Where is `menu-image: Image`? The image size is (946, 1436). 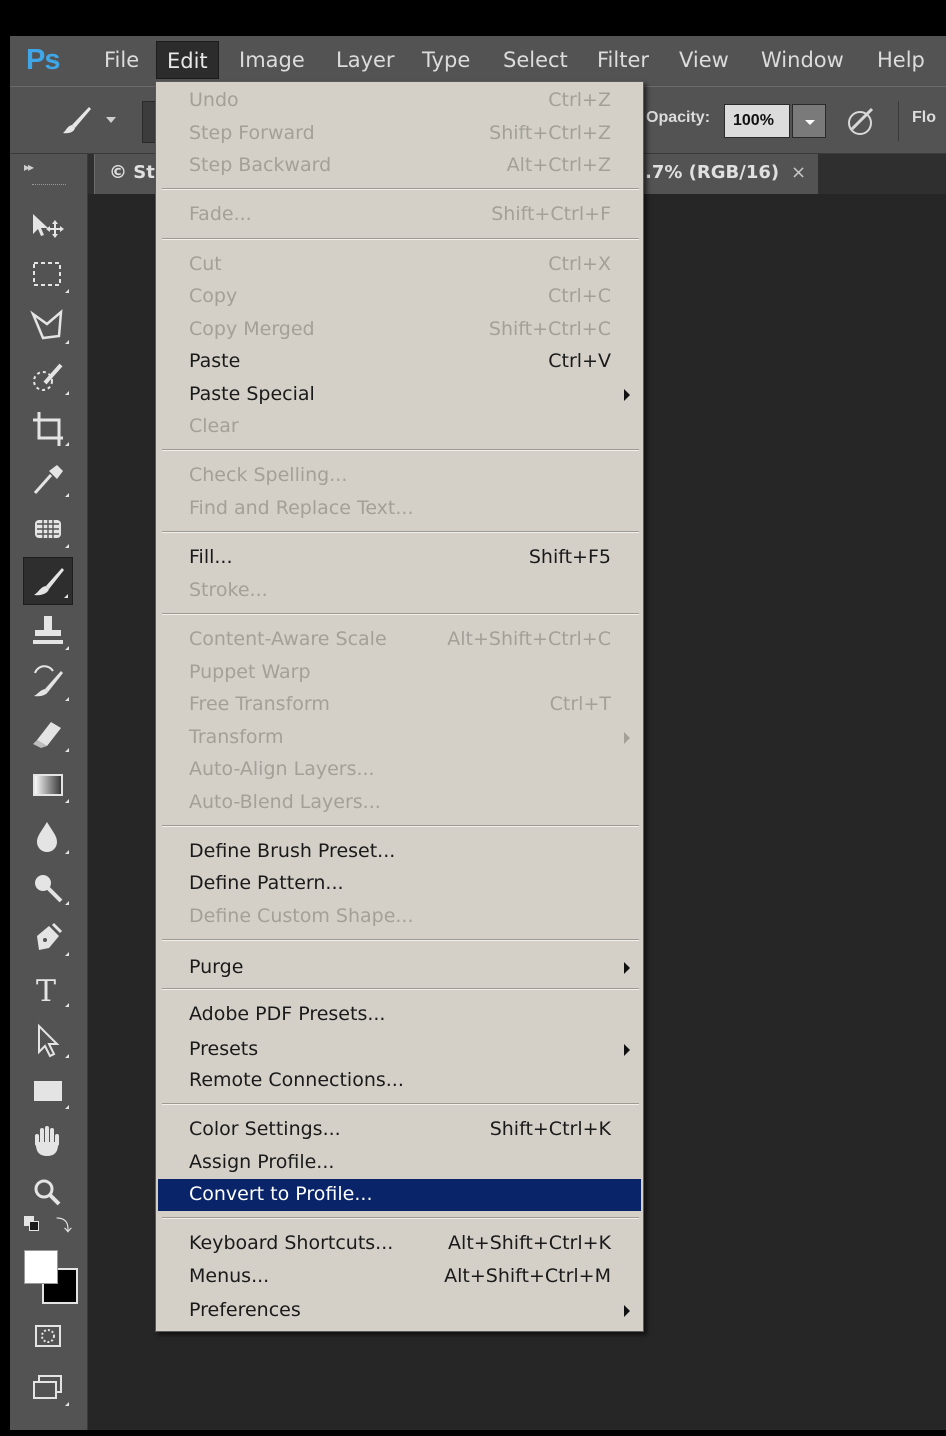 menu-image: Image is located at coordinates (272, 60).